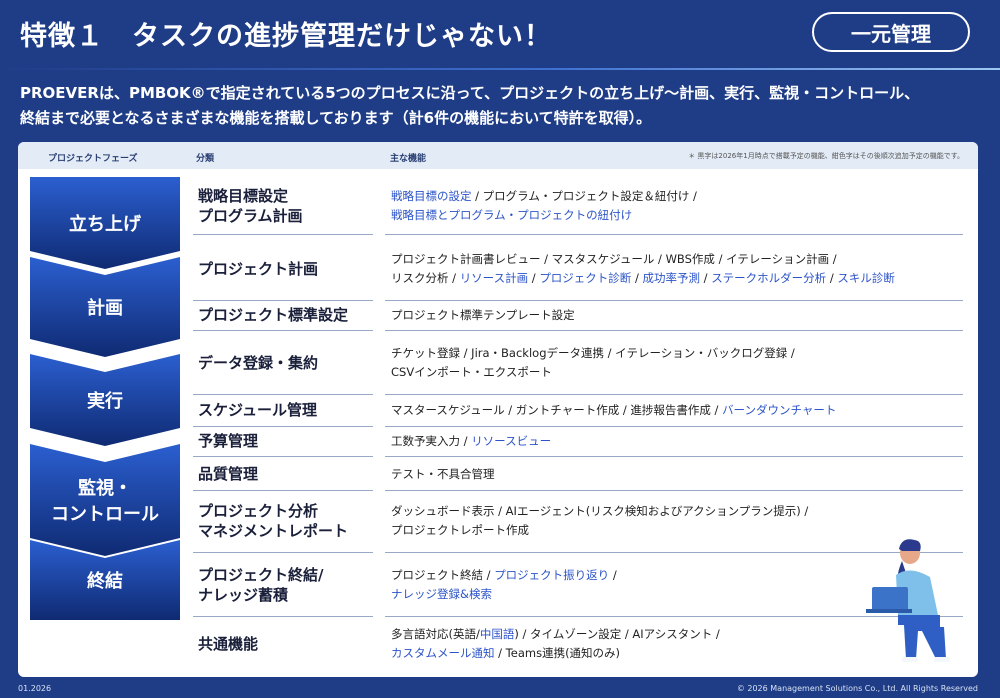 The height and width of the screenshot is (698, 1000). I want to click on planned-feature: スキル診断, so click(866, 278).